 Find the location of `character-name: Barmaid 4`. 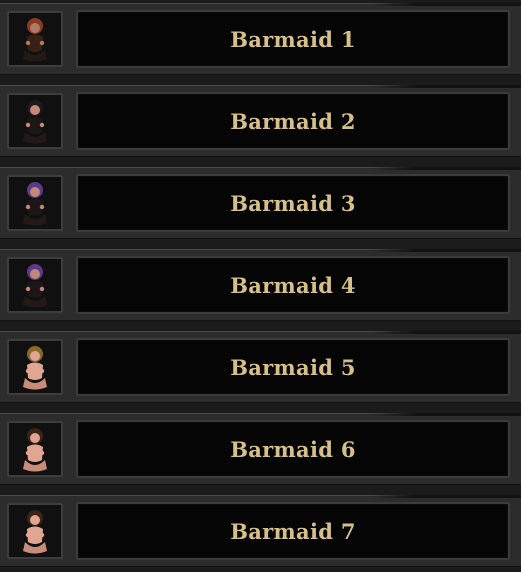

character-name: Barmaid 4 is located at coordinates (293, 285).